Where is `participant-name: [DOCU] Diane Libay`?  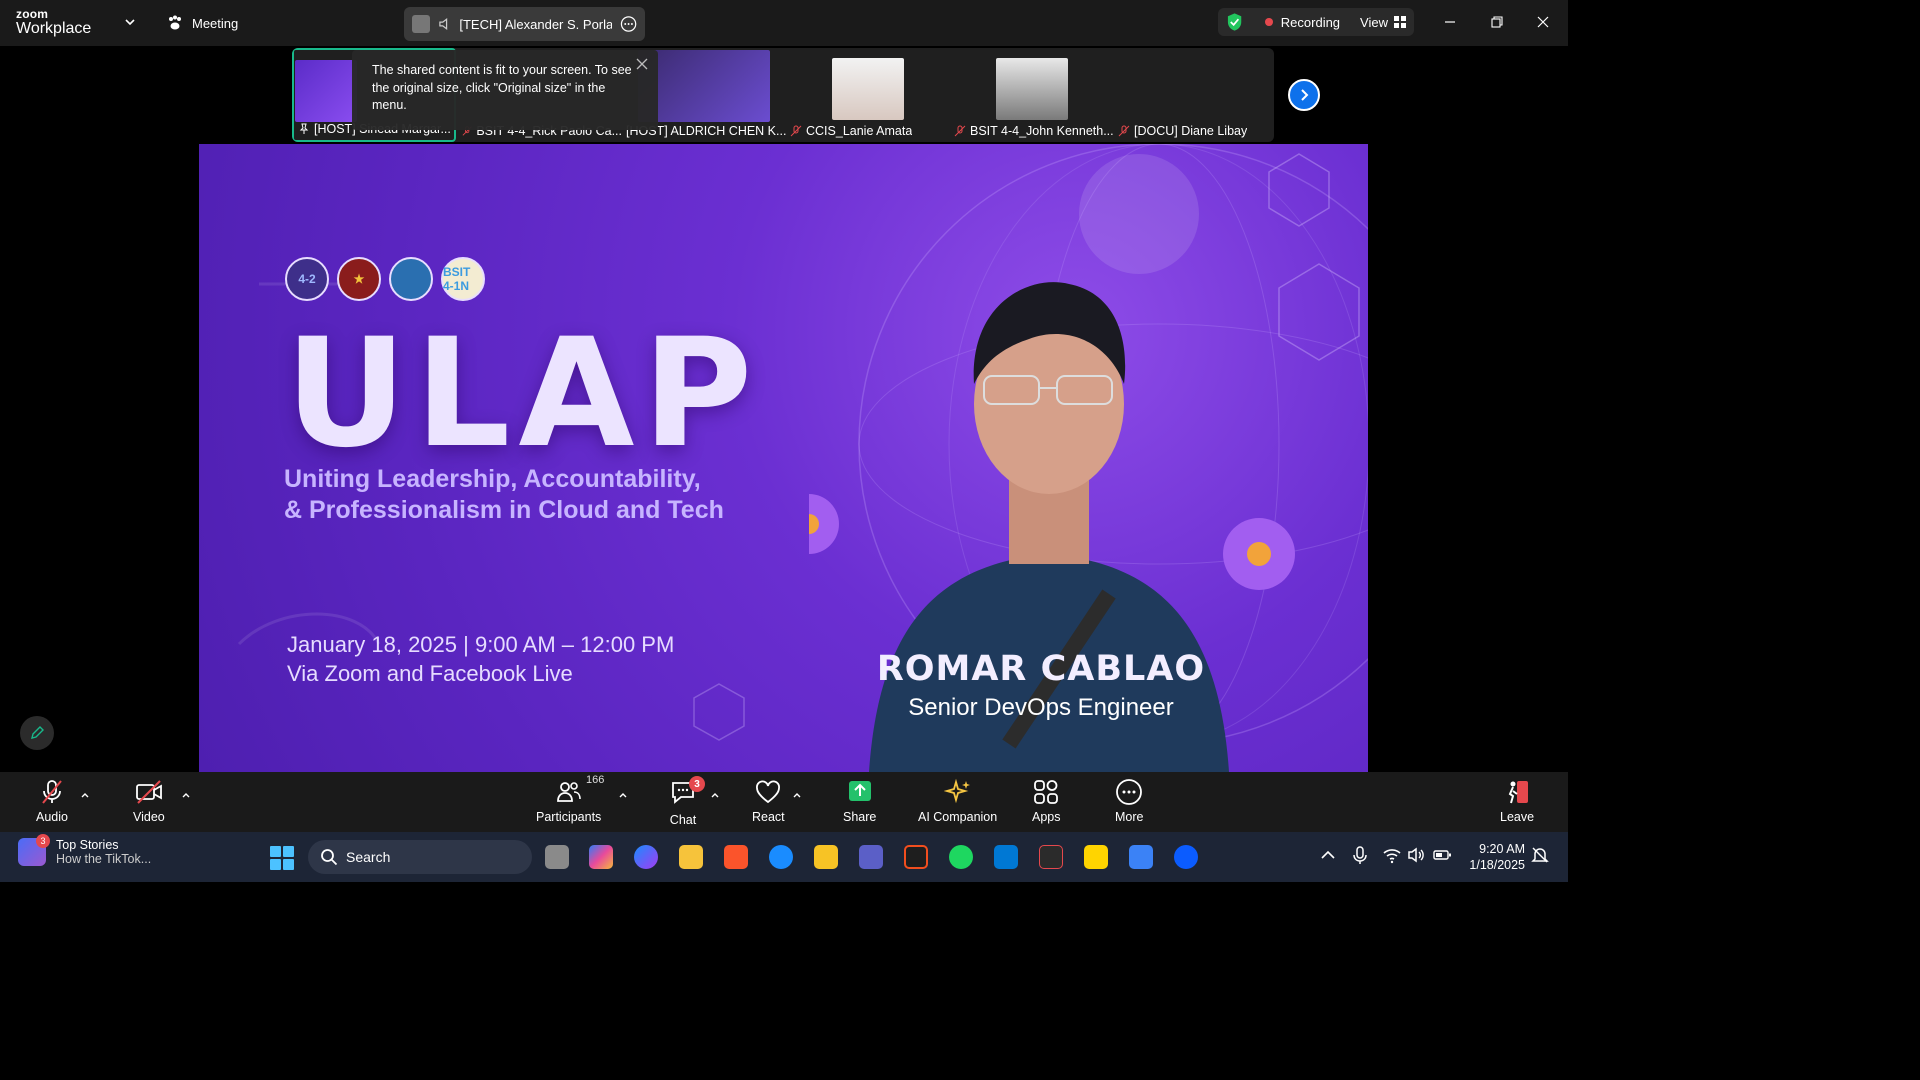
participant-name: [DOCU] Diane Libay is located at coordinates (1191, 131).